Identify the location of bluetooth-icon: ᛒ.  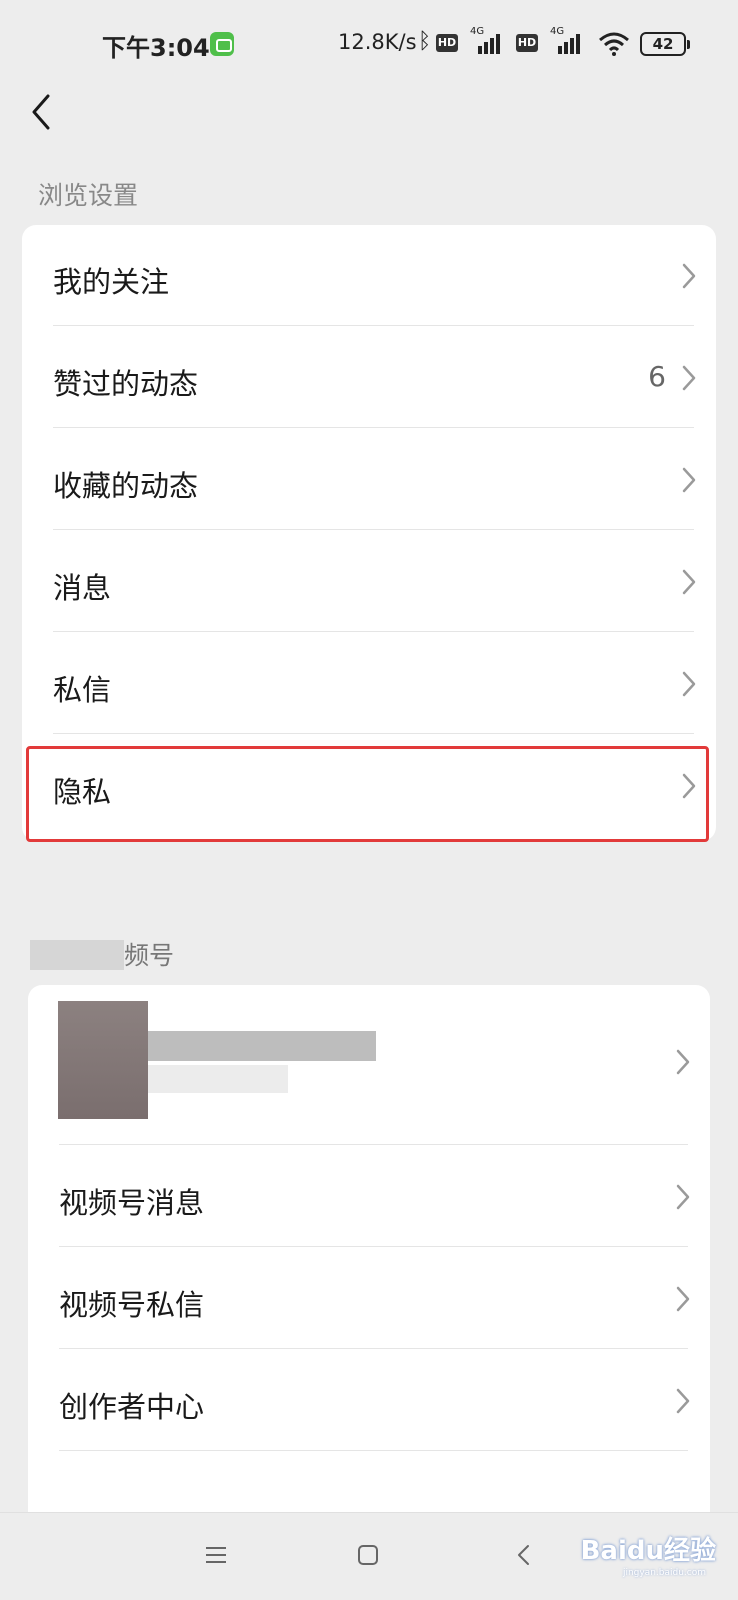
(425, 41).